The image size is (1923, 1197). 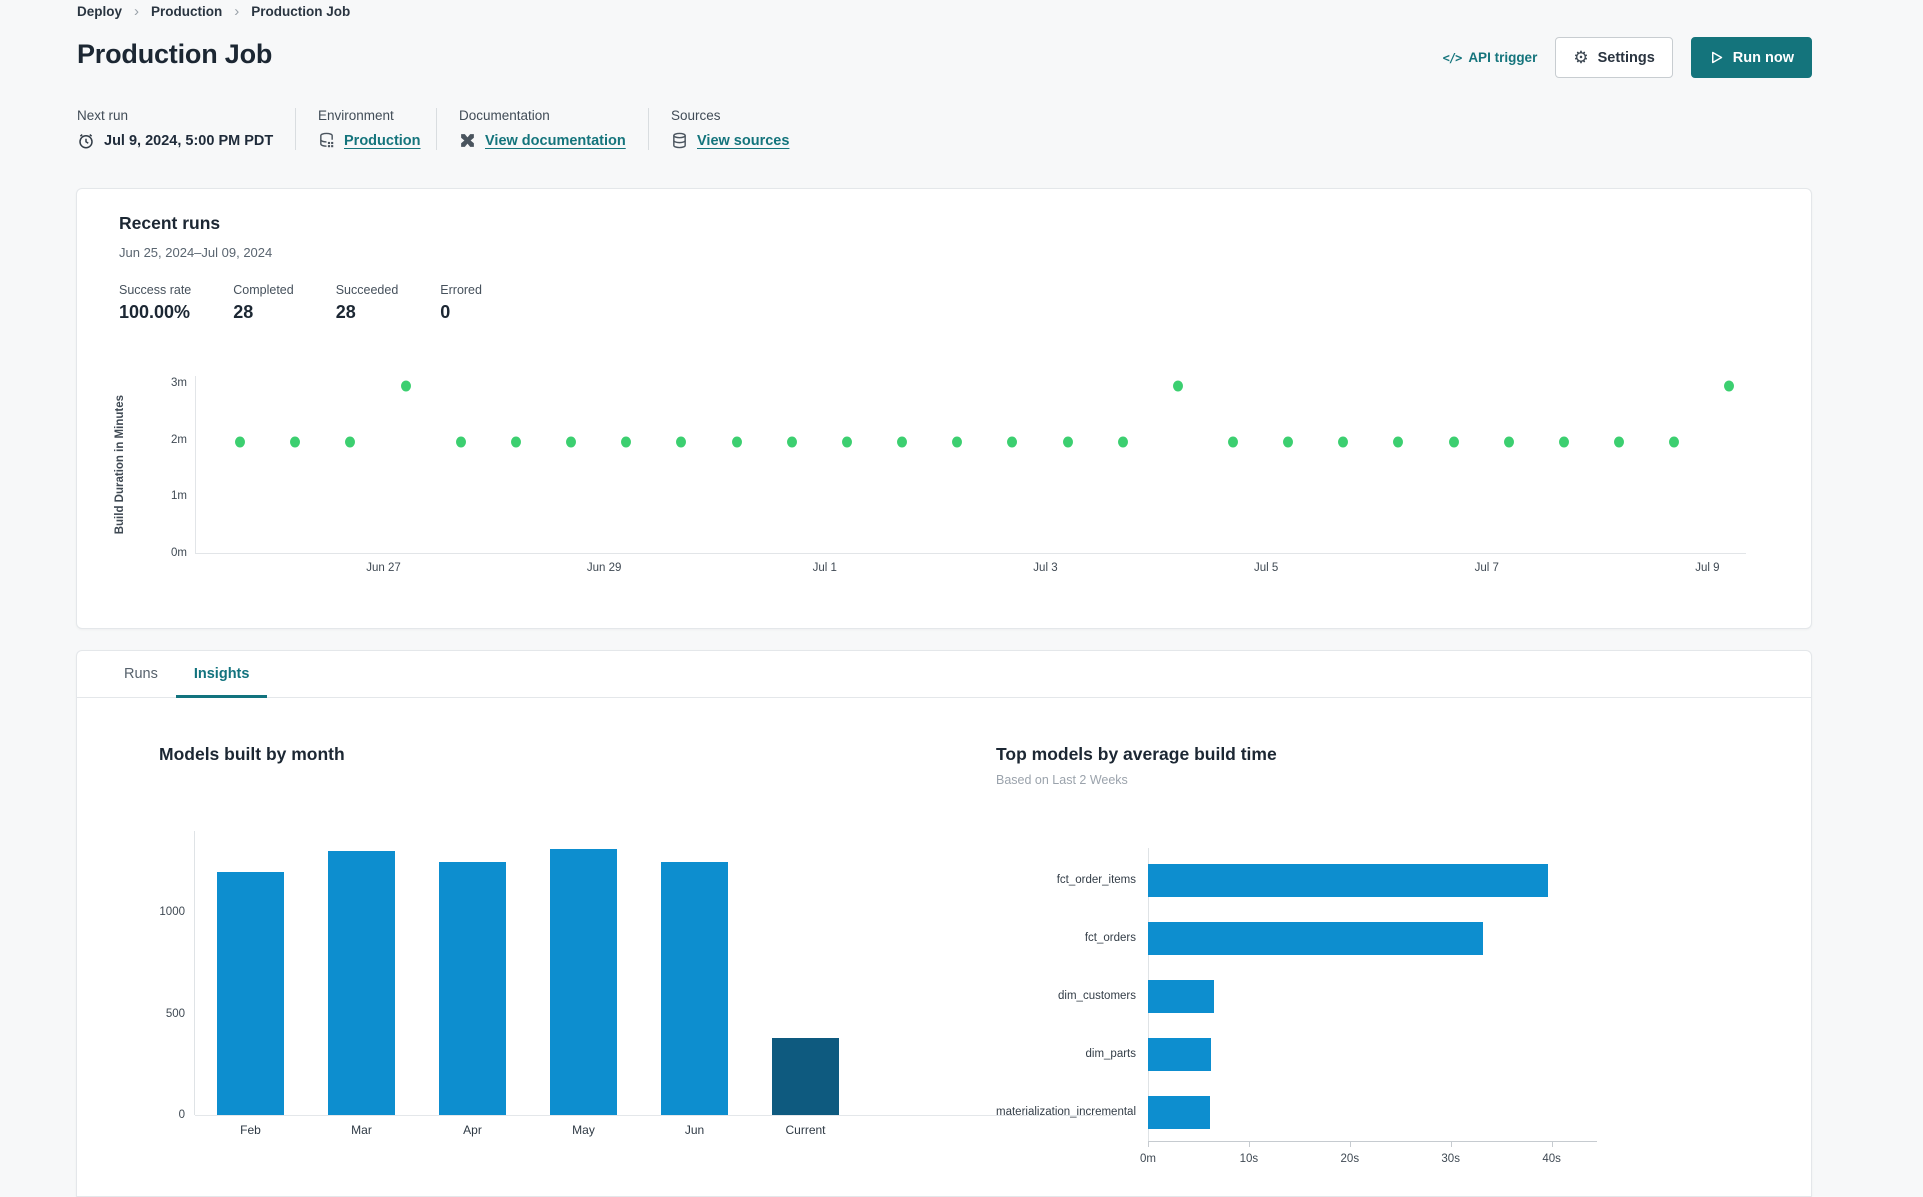 I want to click on stat-errored: Errored 0, so click(x=461, y=302).